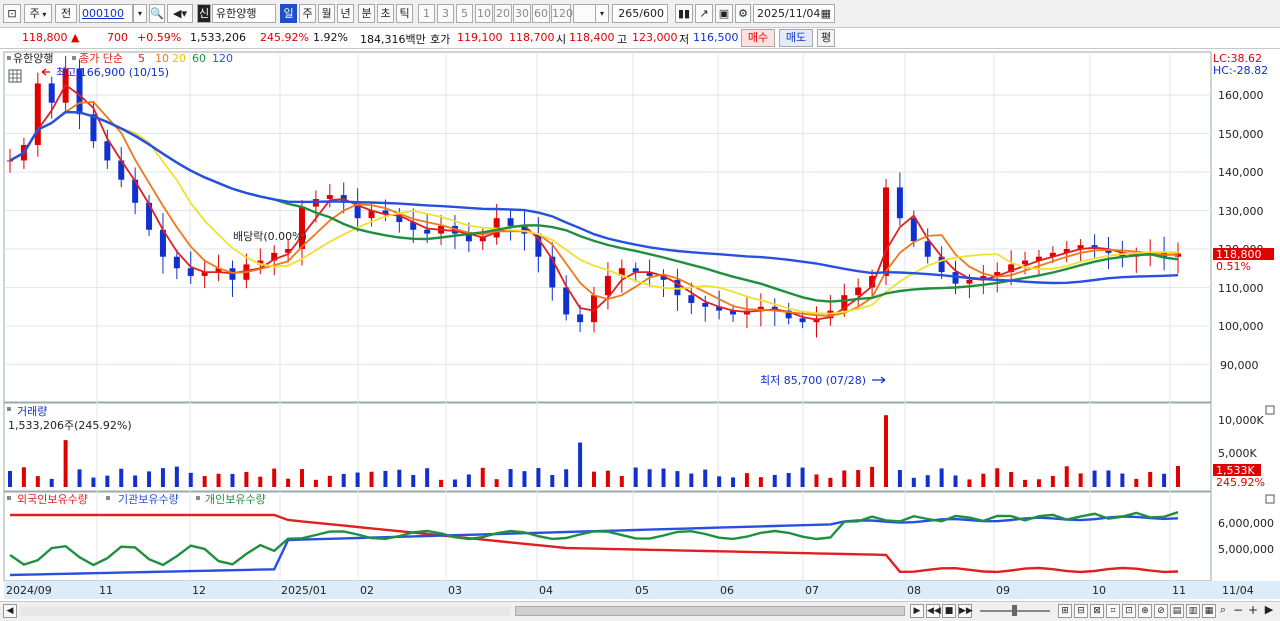 Image resolution: width=1280 pixels, height=621 pixels. Describe the element at coordinates (503, 13) in the screenshot. I see `num-button-4: 20` at that location.